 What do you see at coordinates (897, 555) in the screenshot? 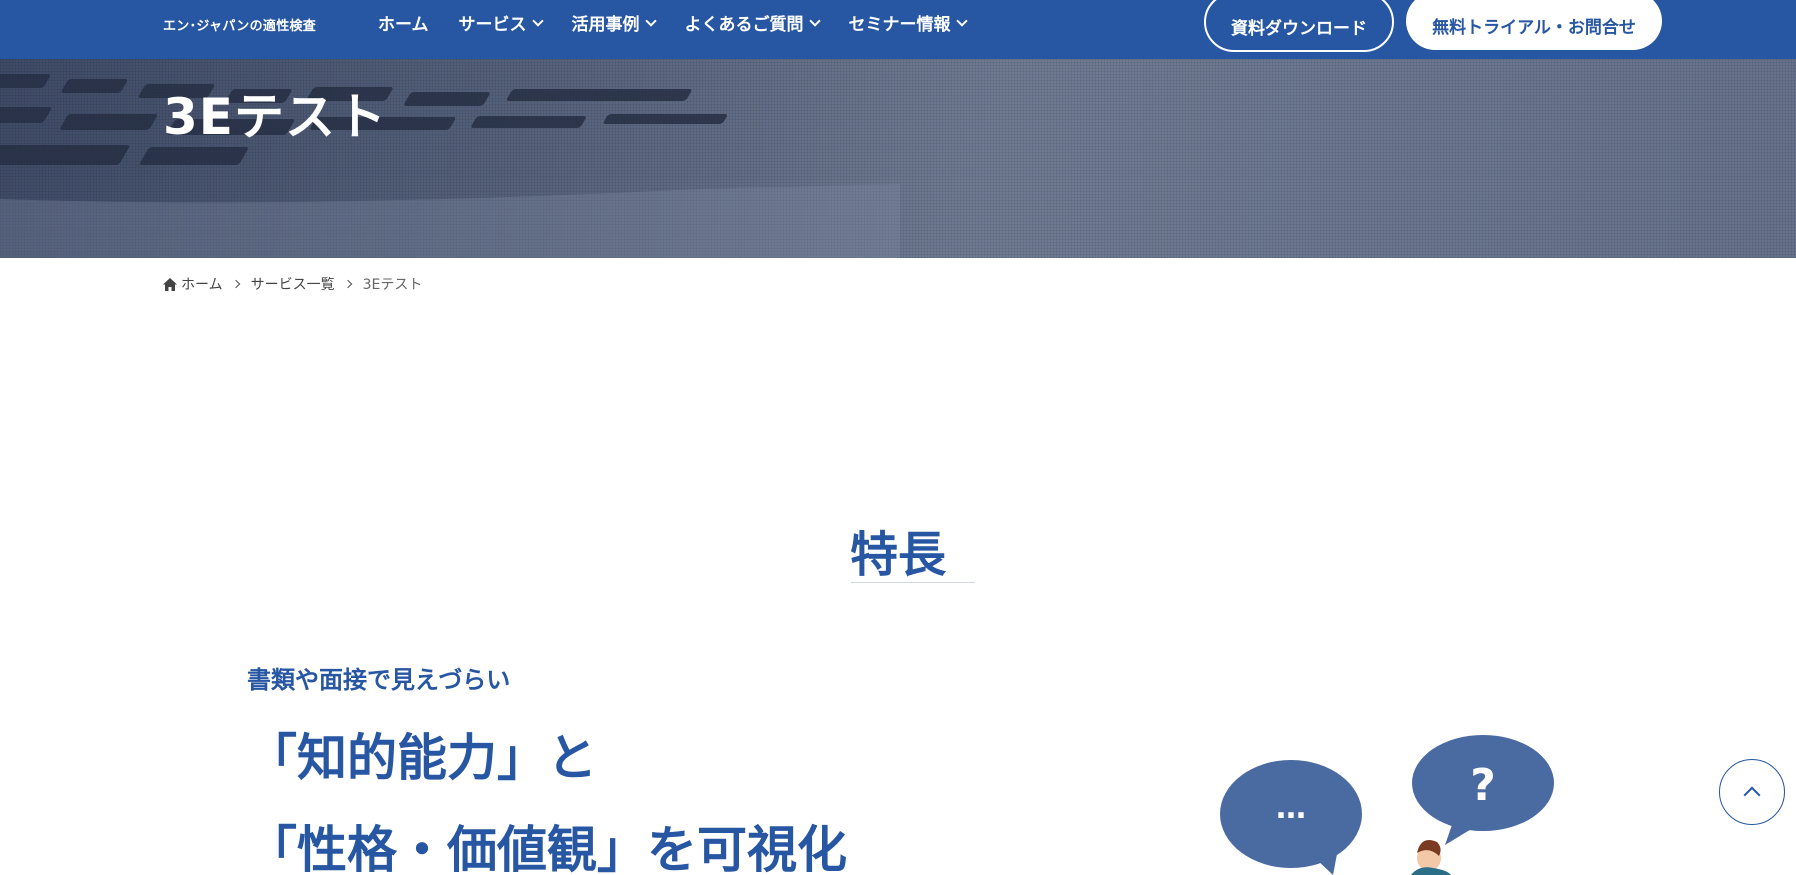
I see `features-title: 特長` at bounding box center [897, 555].